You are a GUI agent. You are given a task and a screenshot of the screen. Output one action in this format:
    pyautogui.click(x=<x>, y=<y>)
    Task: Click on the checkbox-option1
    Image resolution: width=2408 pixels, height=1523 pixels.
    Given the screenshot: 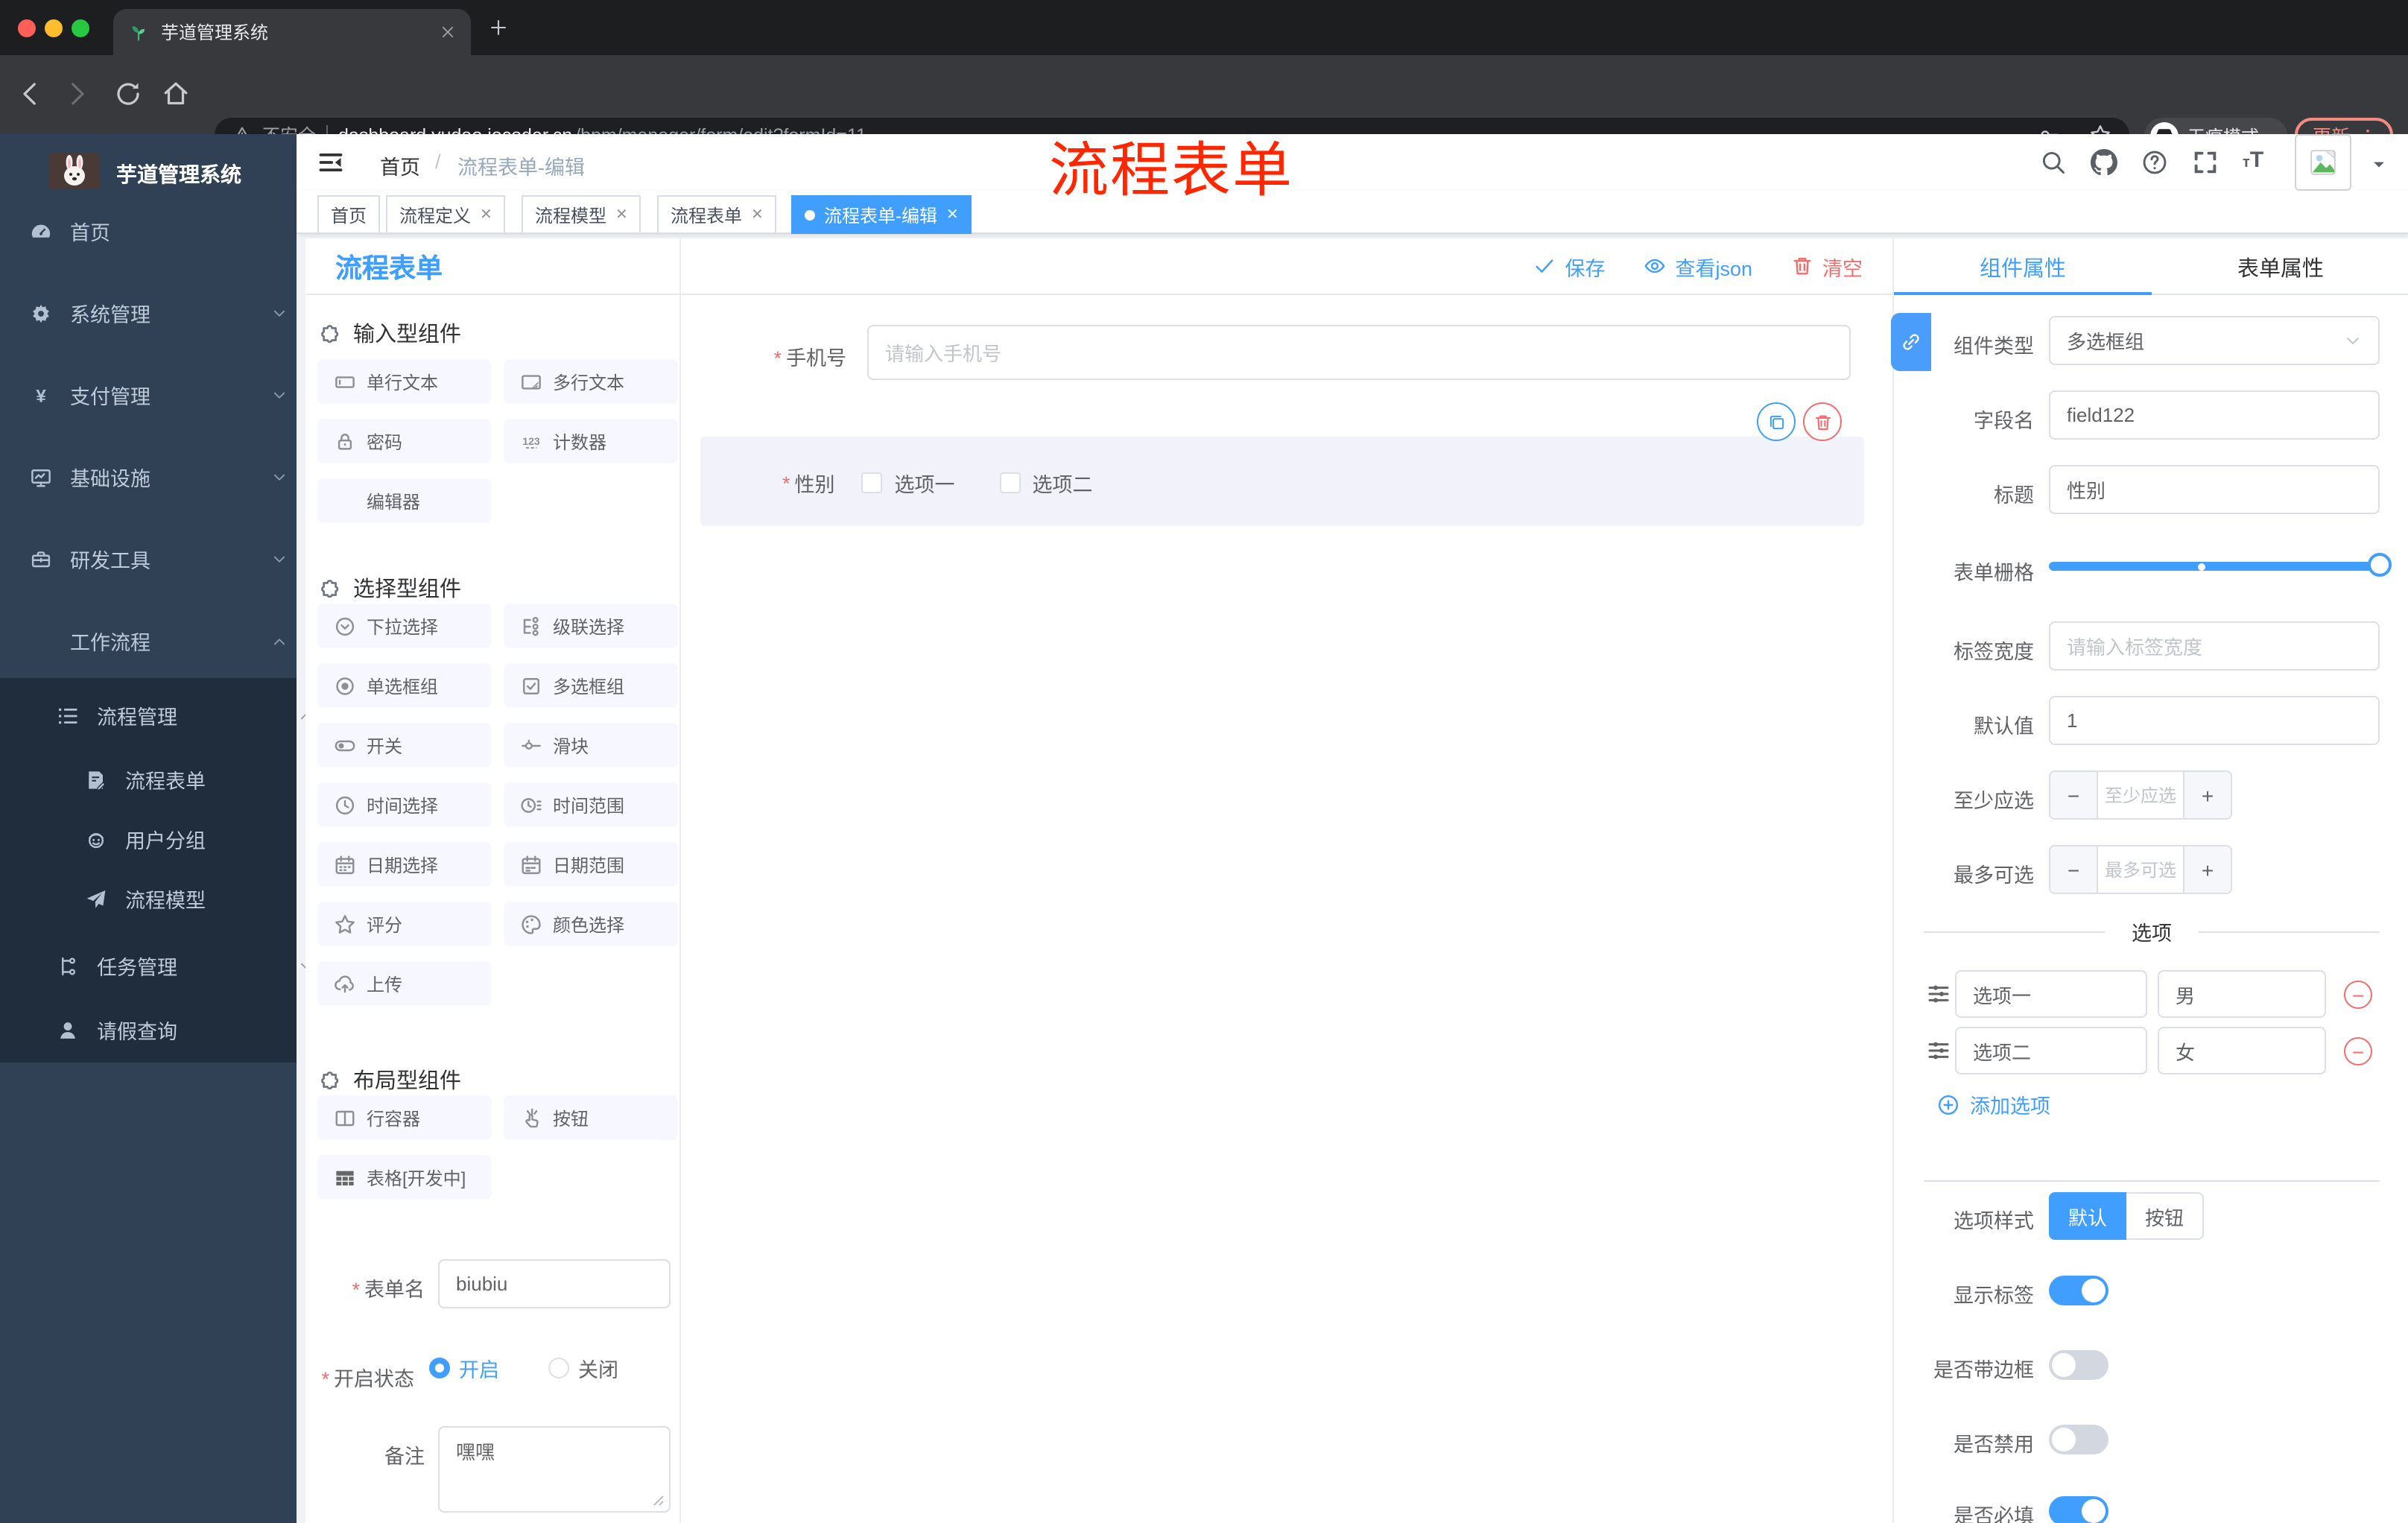 What is the action you would take?
    pyautogui.click(x=872, y=483)
    